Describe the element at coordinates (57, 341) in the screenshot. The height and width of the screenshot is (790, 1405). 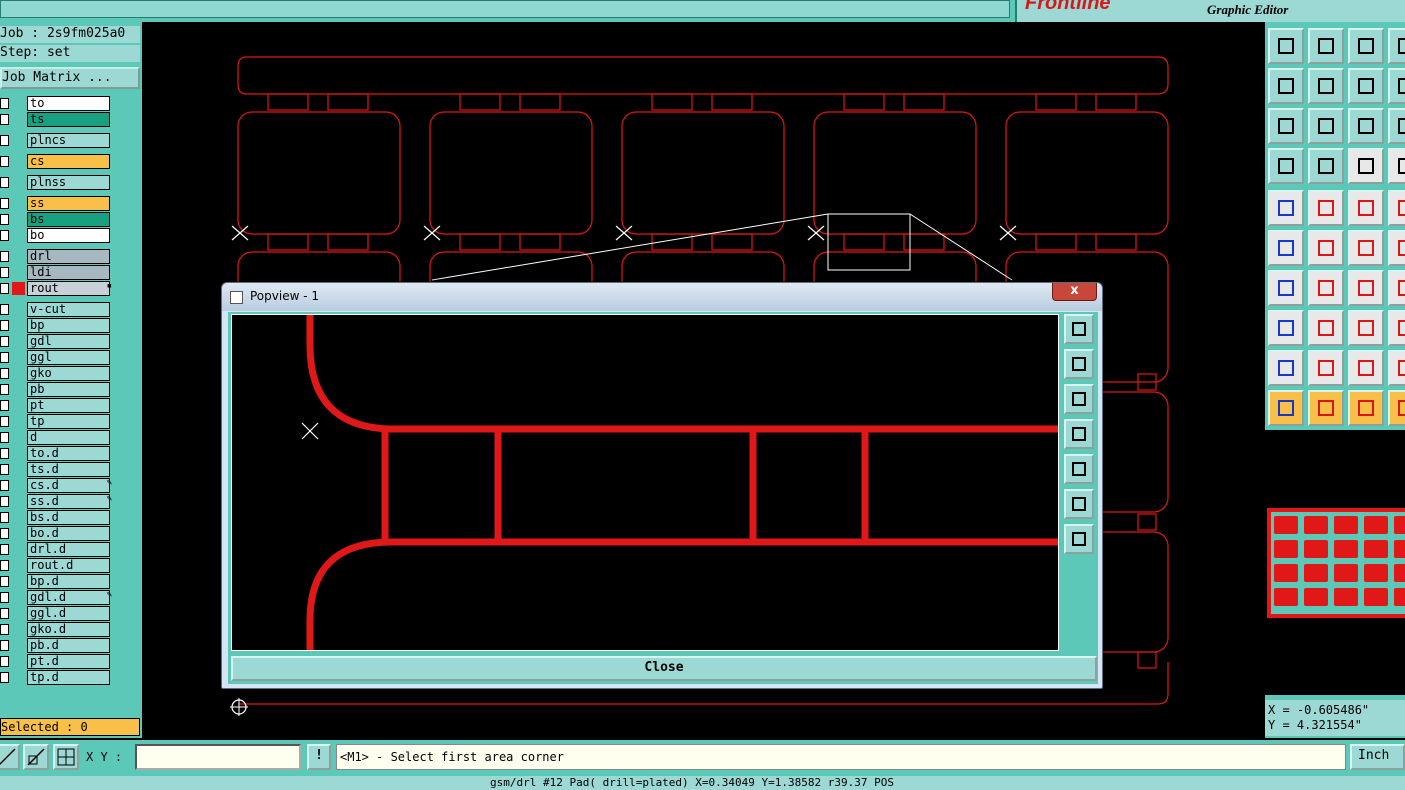
I see `layer-row: gdl` at that location.